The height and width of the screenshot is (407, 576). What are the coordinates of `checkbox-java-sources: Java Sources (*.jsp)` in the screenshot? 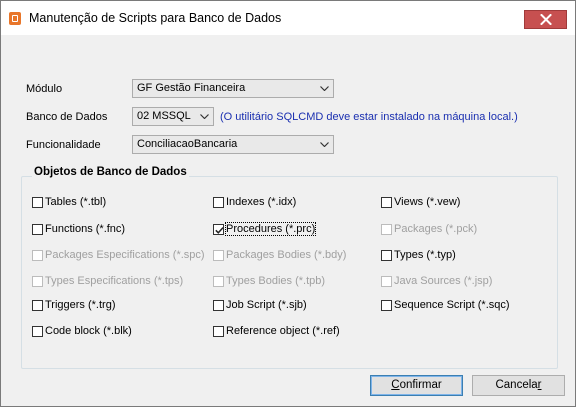 It's located at (436, 281).